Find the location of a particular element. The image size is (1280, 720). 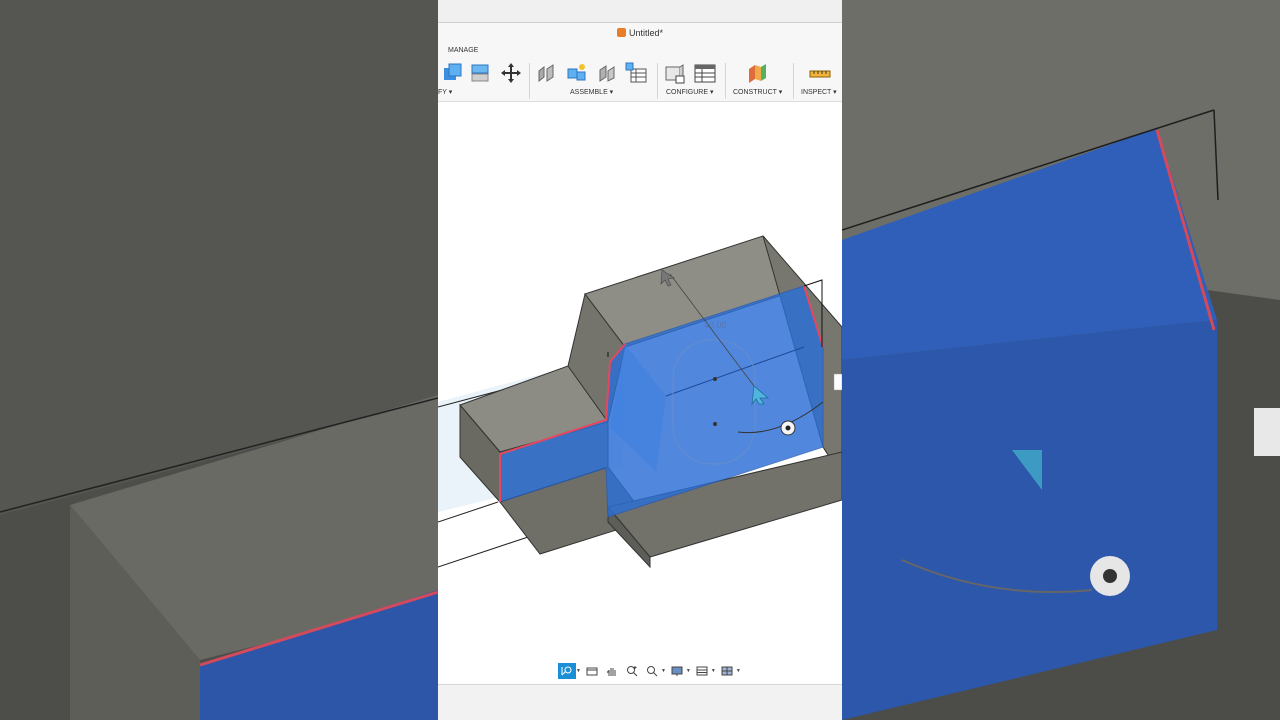

zoom-caret-icon: ▼ is located at coordinates (663, 671).